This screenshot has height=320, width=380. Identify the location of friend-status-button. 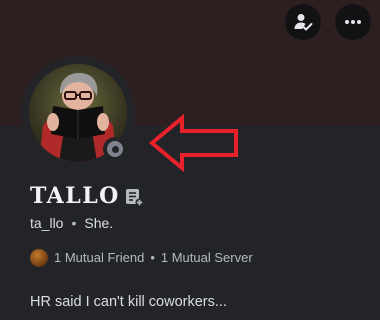
(303, 22).